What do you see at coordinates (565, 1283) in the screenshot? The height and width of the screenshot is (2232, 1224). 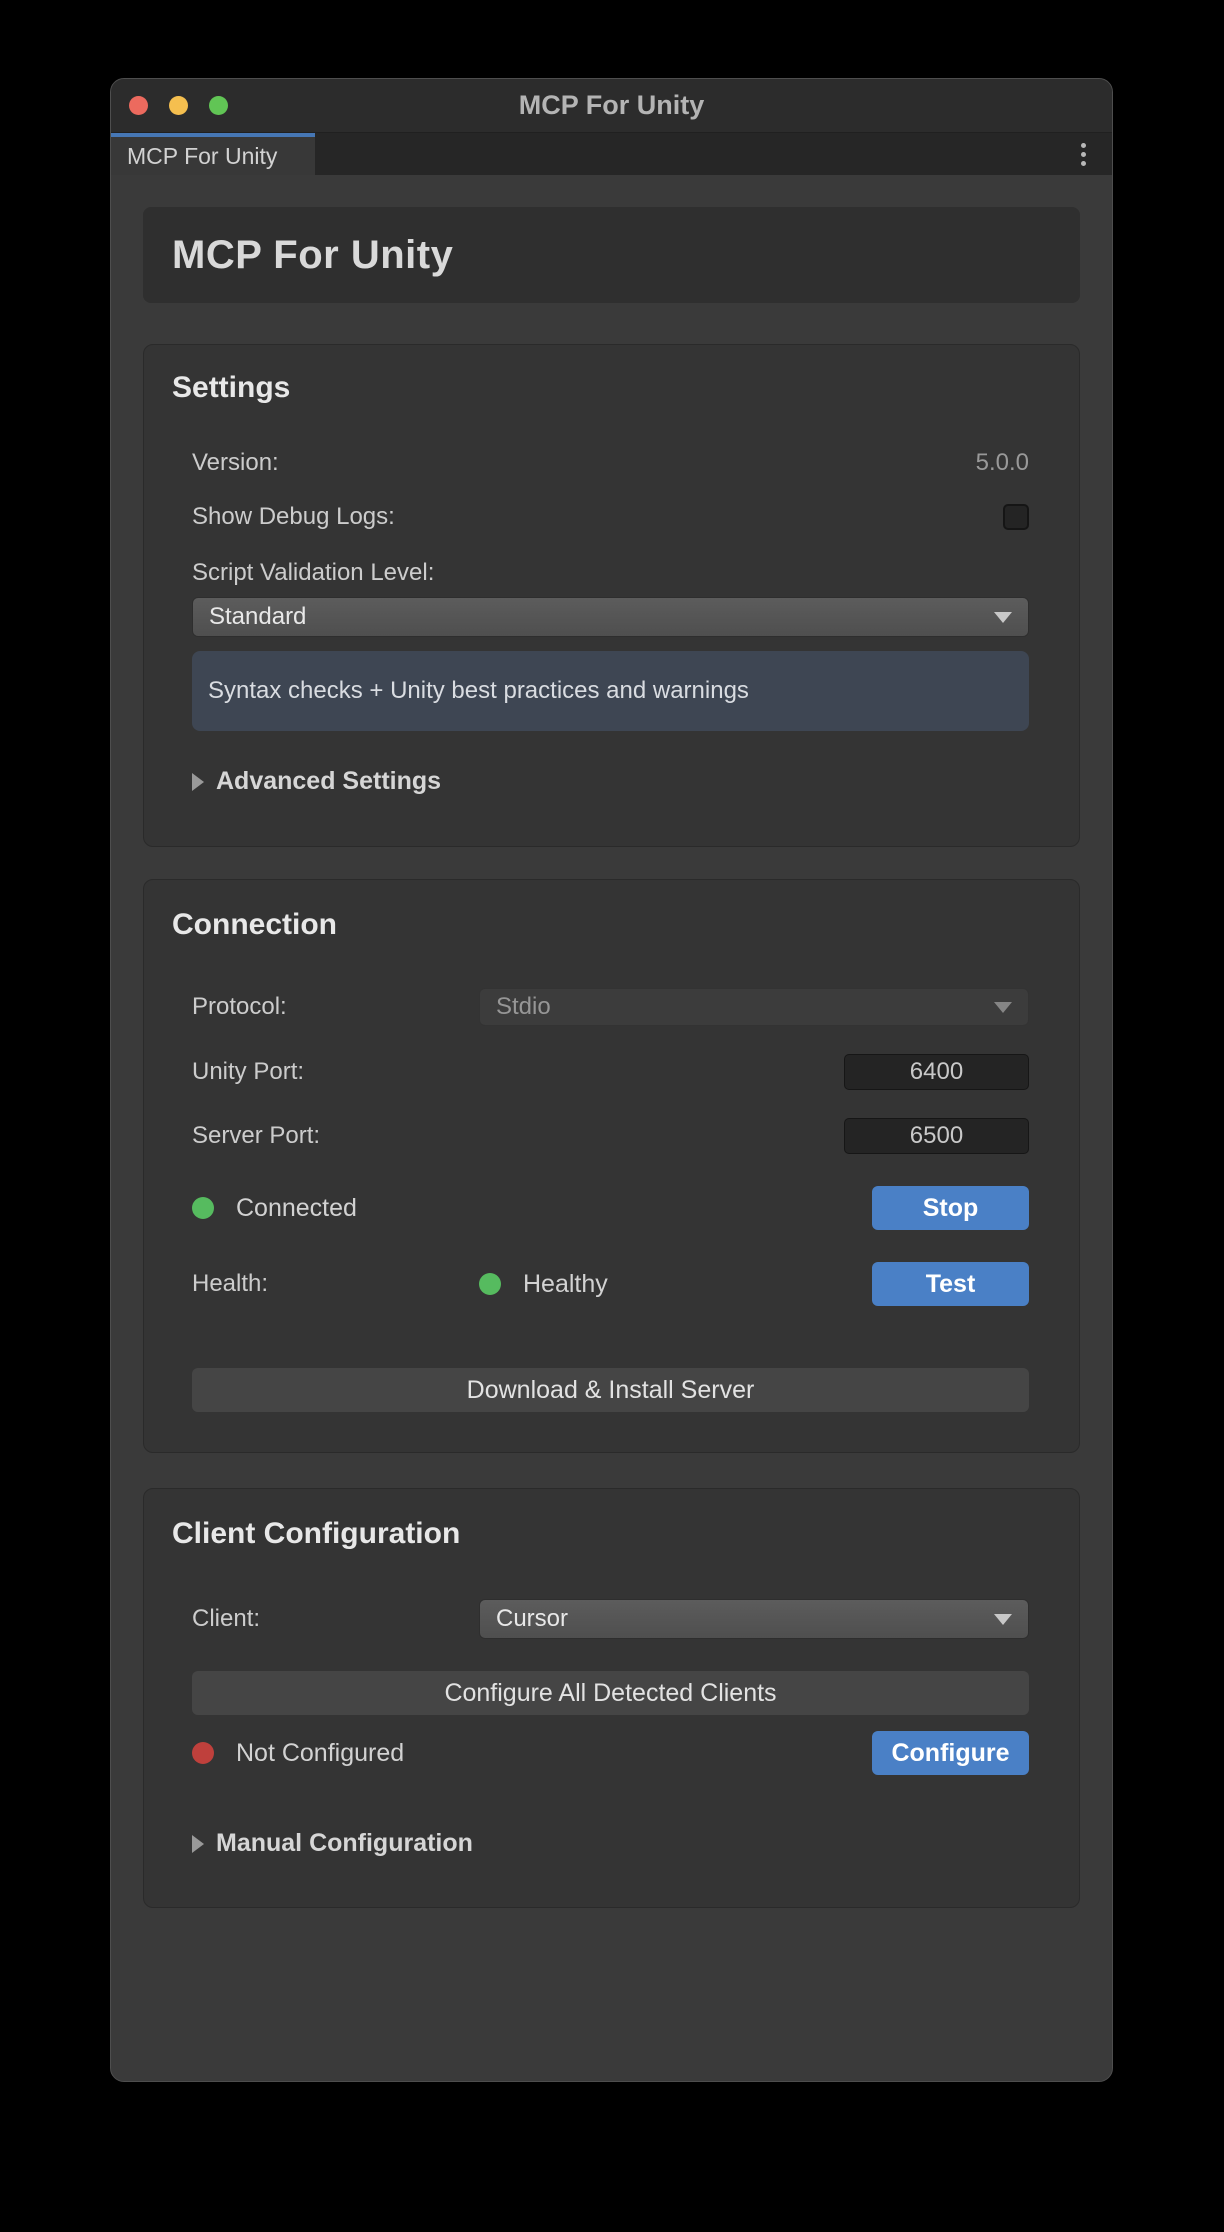 I see `health-status-text: Healthy` at bounding box center [565, 1283].